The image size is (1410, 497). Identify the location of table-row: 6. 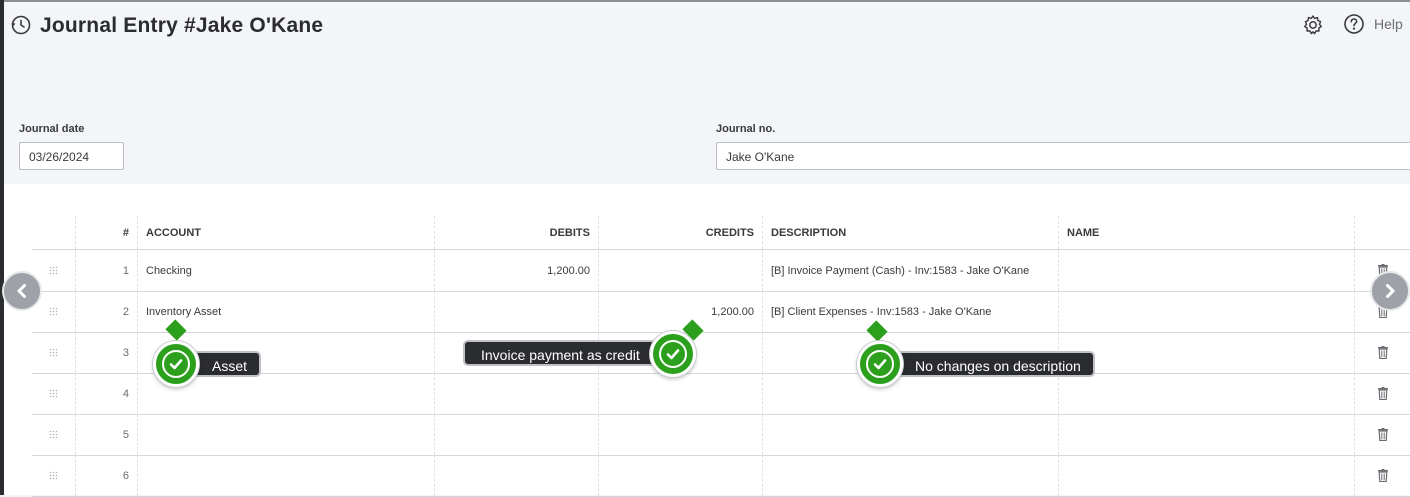
(721, 476).